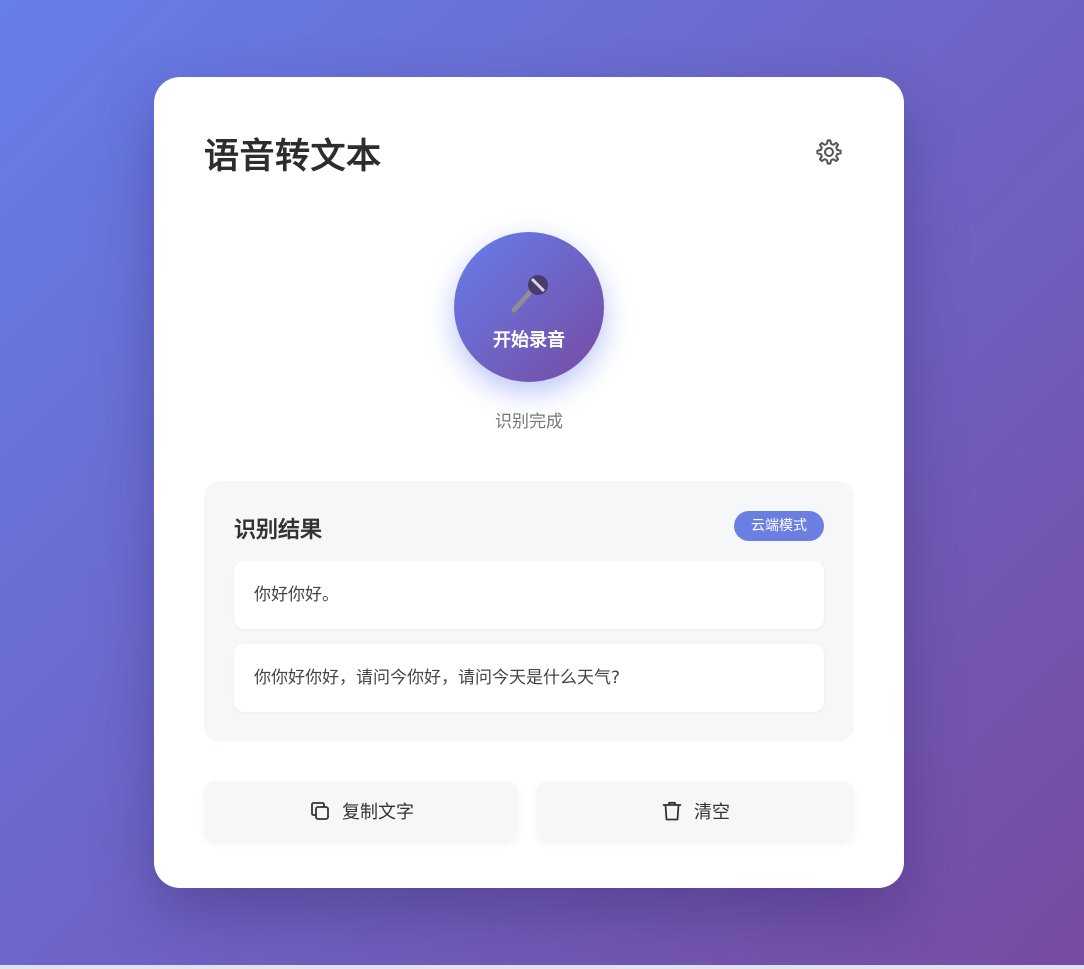  What do you see at coordinates (529, 340) in the screenshot?
I see `record-button-label: 开始录音` at bounding box center [529, 340].